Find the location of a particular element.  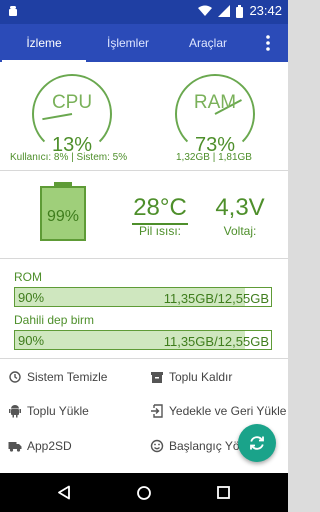

backup-restore-button: Yedekle ve Geri Yükle is located at coordinates (218, 411).